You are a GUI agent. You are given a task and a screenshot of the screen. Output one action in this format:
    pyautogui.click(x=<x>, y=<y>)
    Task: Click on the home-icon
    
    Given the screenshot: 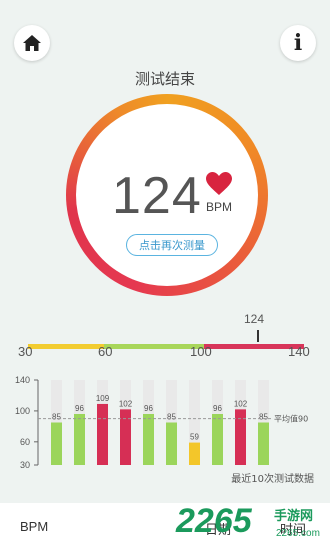 What is the action you would take?
    pyautogui.click(x=32, y=43)
    